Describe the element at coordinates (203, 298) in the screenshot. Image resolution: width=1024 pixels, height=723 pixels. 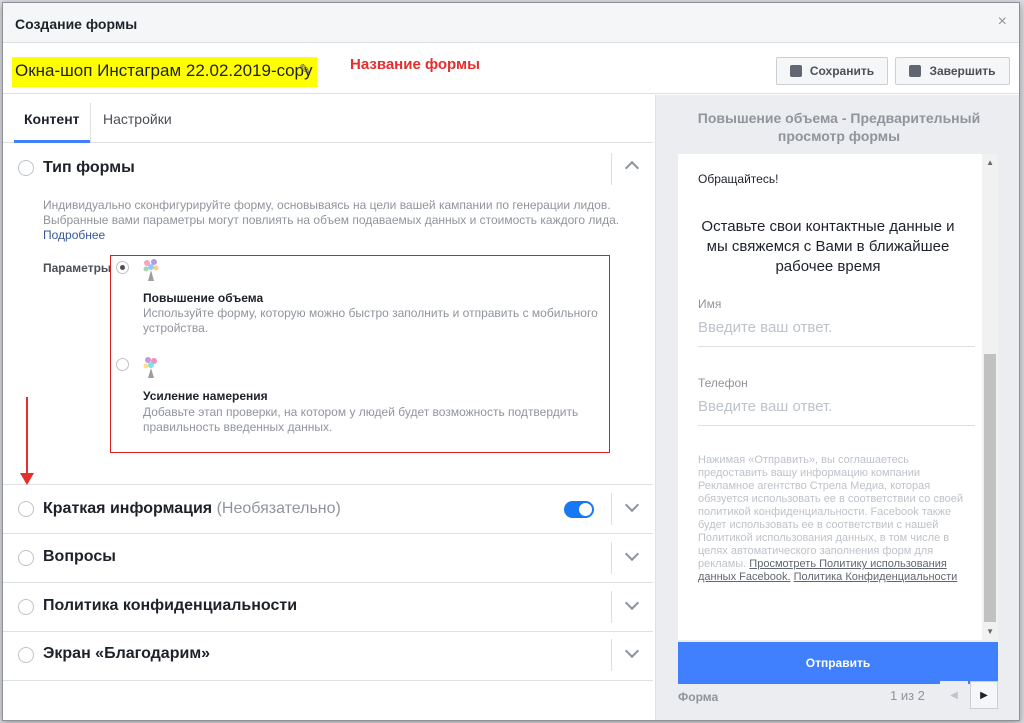
I see `option-volume-title: Повышение объема` at that location.